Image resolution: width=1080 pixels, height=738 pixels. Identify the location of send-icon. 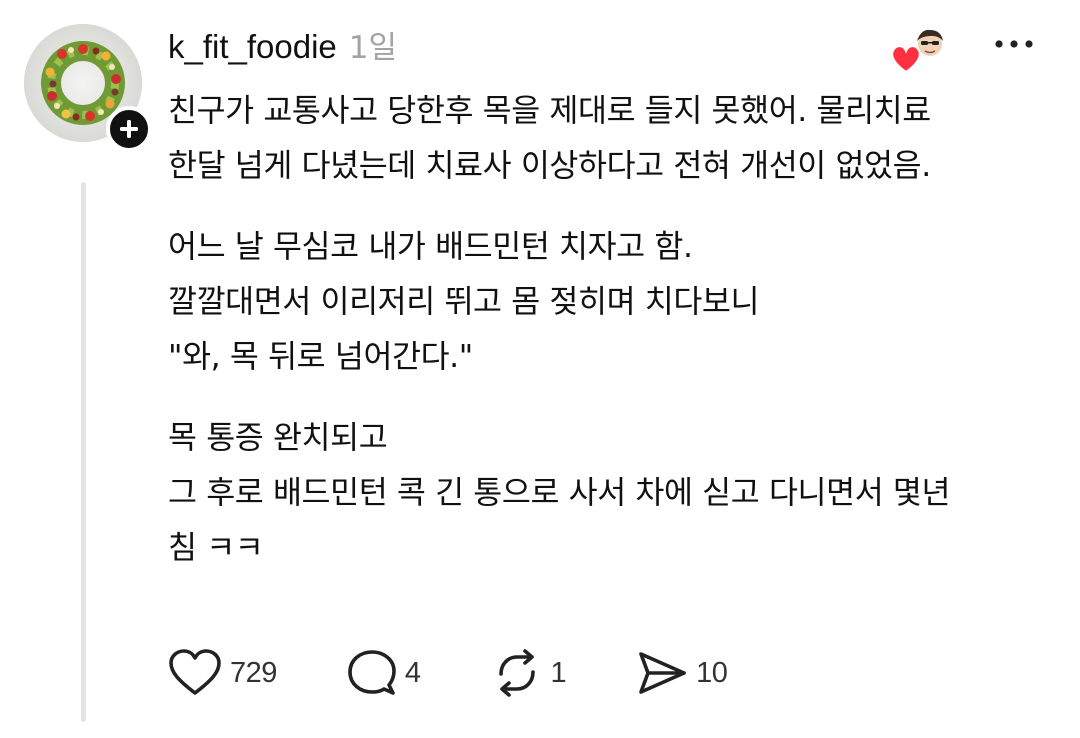
(662, 673).